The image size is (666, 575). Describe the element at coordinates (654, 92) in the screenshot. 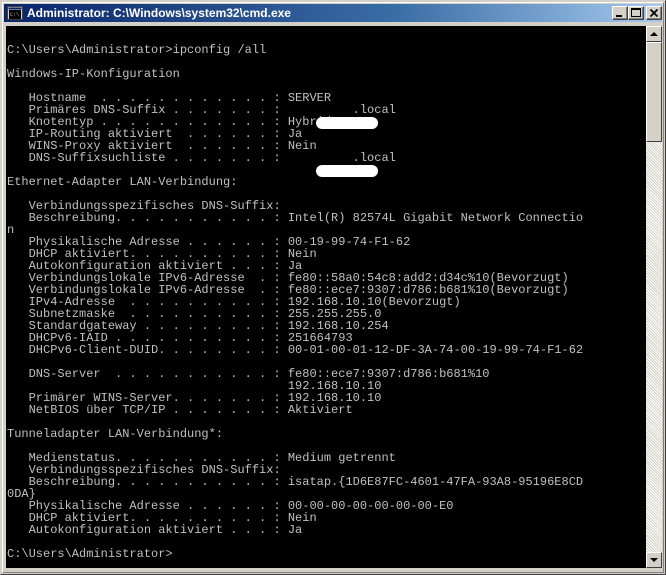

I see `scroll-thumb` at that location.